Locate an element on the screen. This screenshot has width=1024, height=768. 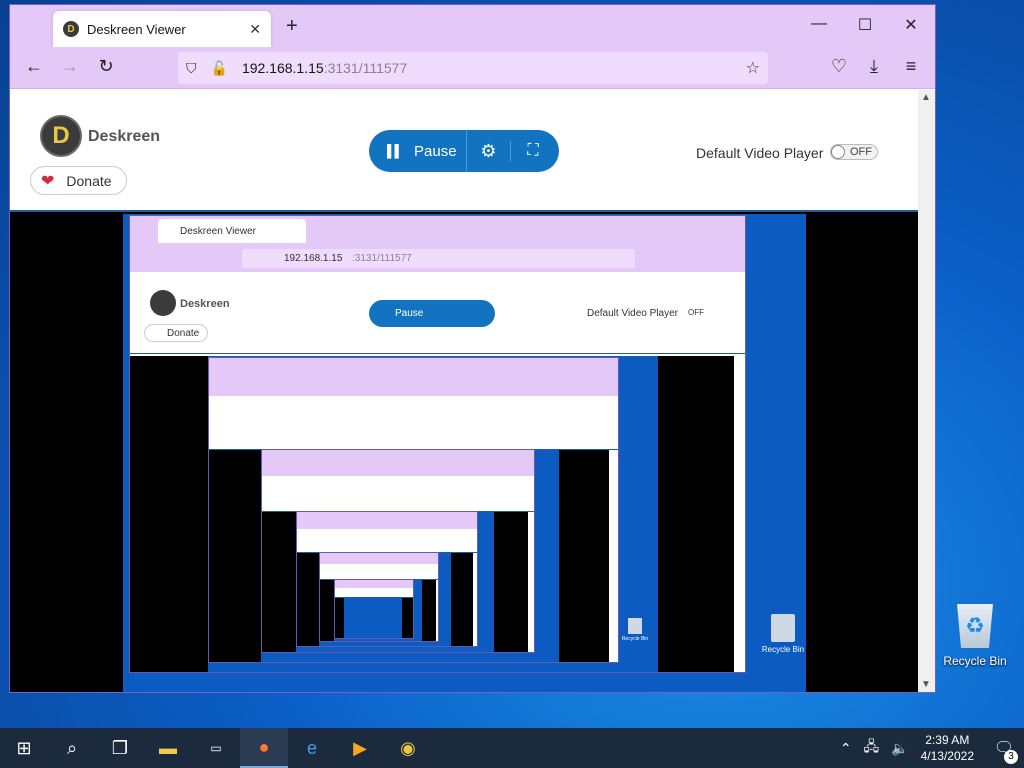
system-tray: ⌃ 🖧 🔈 2:39 AM 4/13/2022 🗨 3 is located at coordinates (929, 748).